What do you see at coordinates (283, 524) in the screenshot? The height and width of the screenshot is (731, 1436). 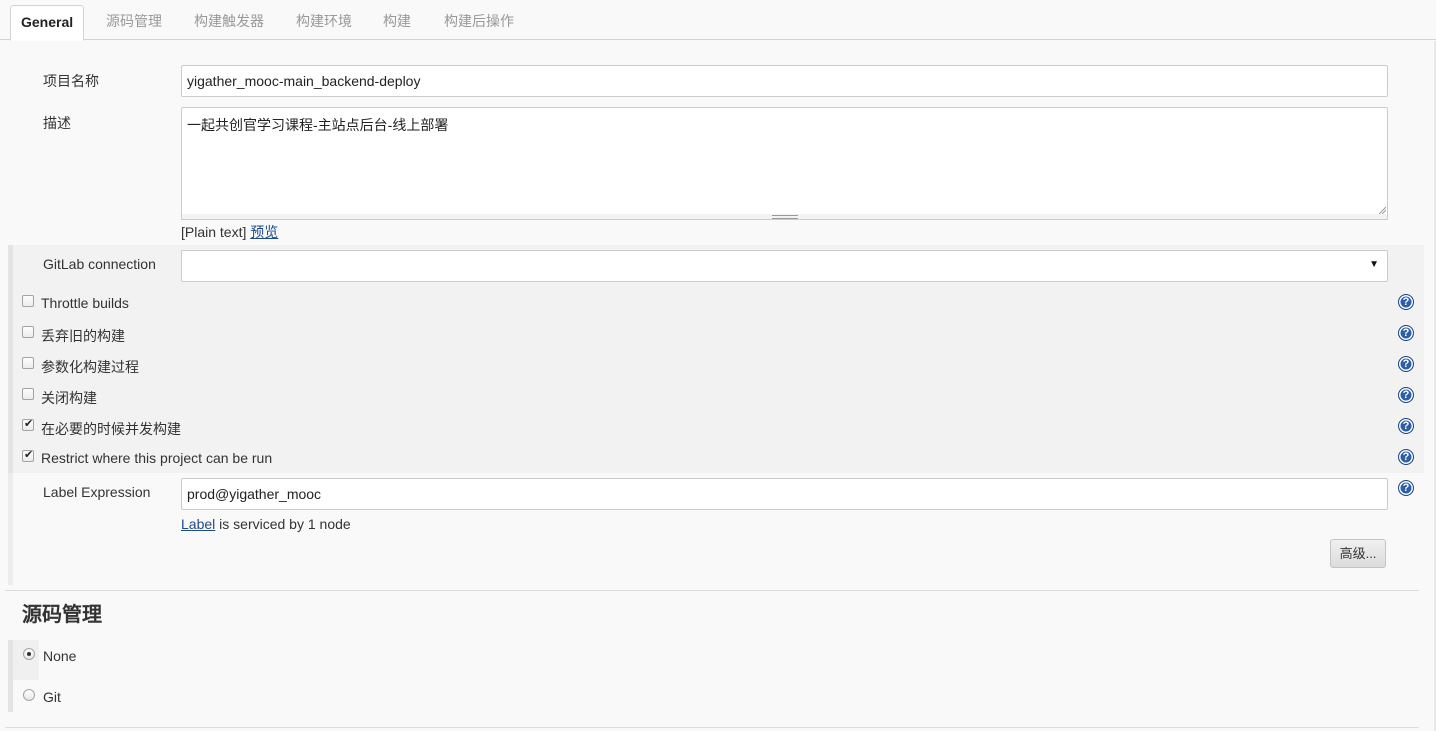 I see `label-status-text: is serviced by 1 node` at bounding box center [283, 524].